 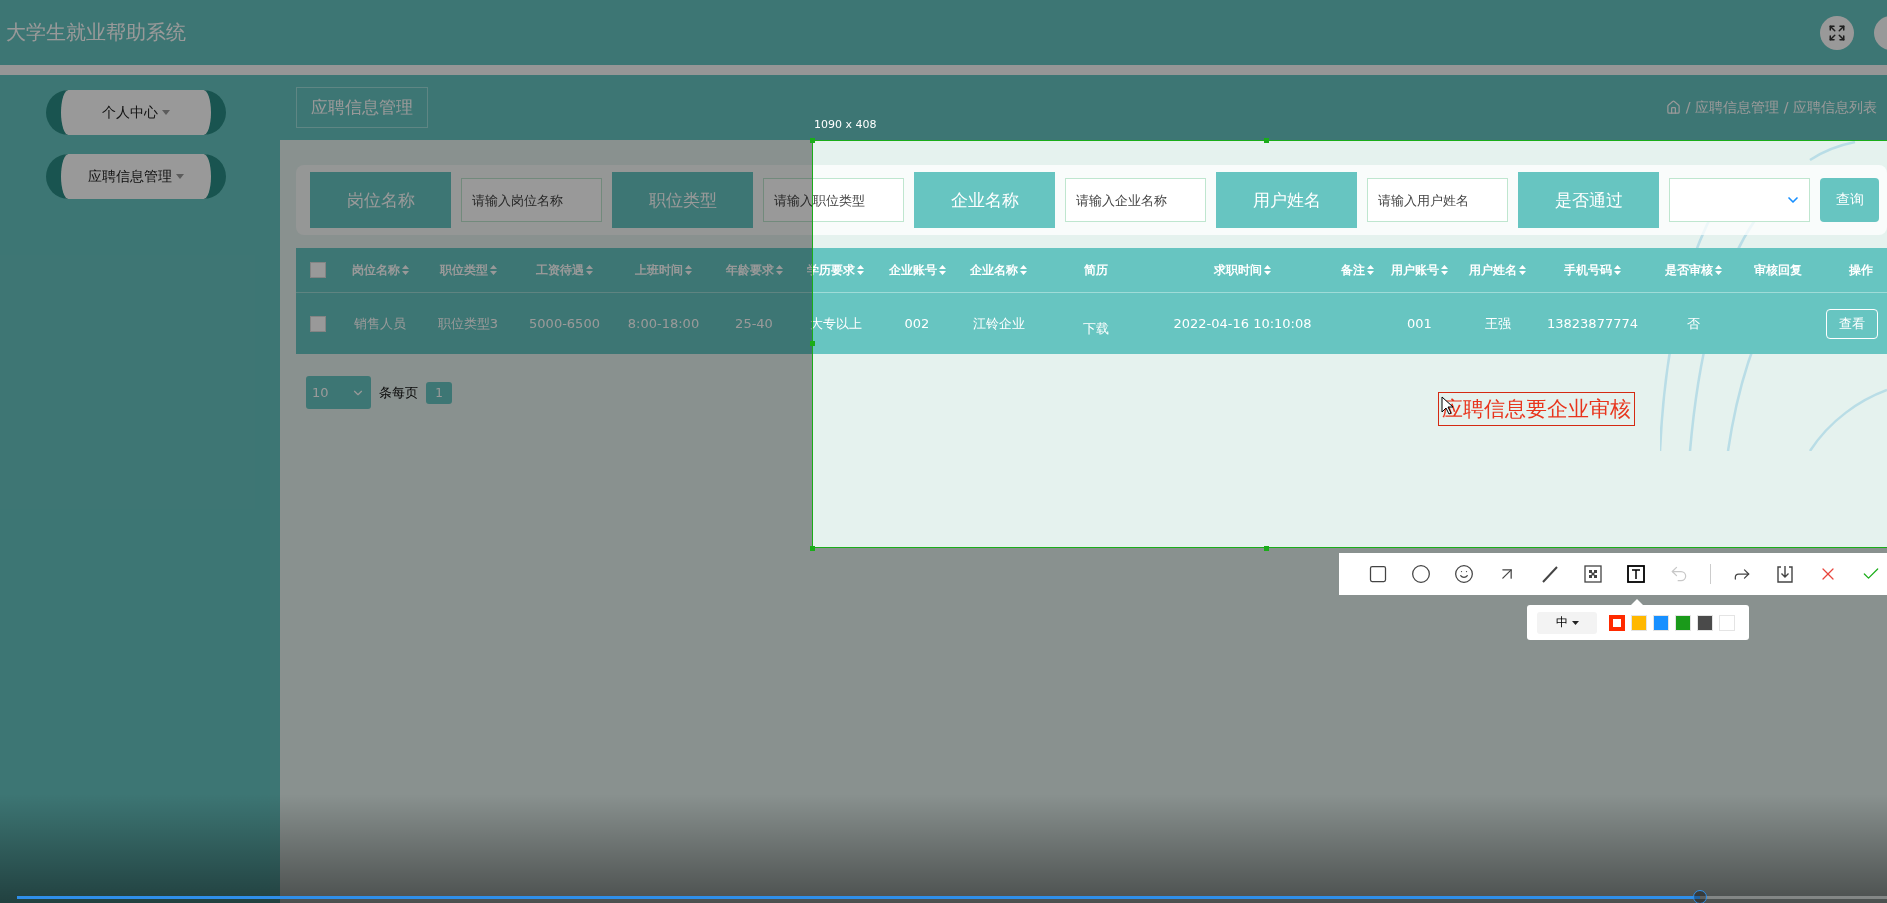 I want to click on column-header: 审核回复, so click(x=1777, y=270).